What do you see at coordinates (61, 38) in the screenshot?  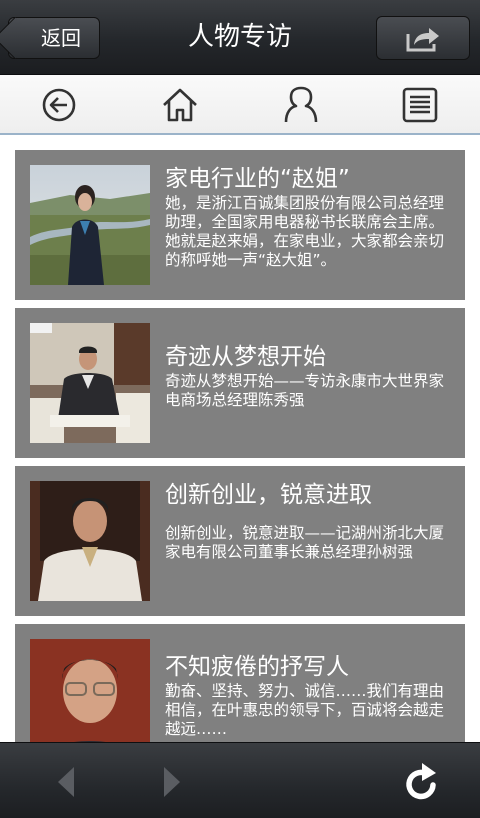 I see `back-button-label: 返回` at bounding box center [61, 38].